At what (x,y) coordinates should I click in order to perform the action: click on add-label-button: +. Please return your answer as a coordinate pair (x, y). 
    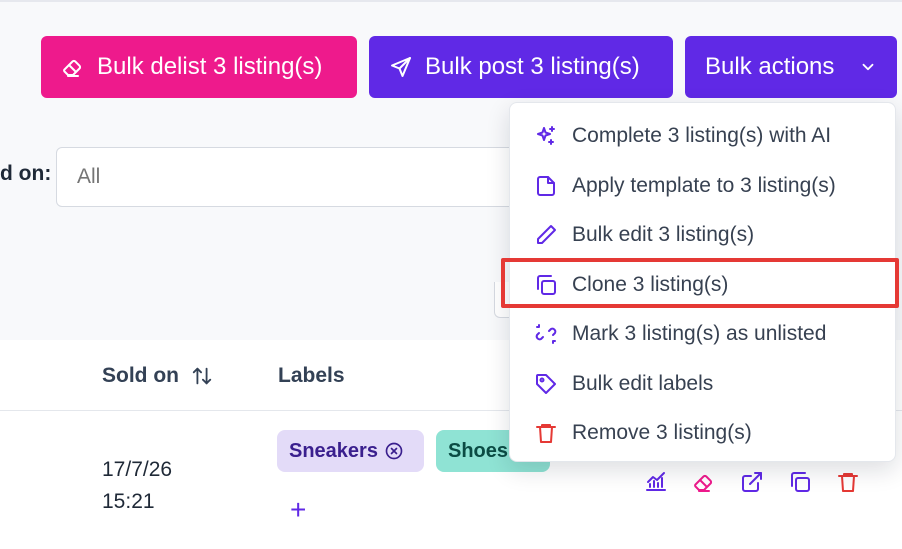
    Looking at the image, I should click on (298, 510).